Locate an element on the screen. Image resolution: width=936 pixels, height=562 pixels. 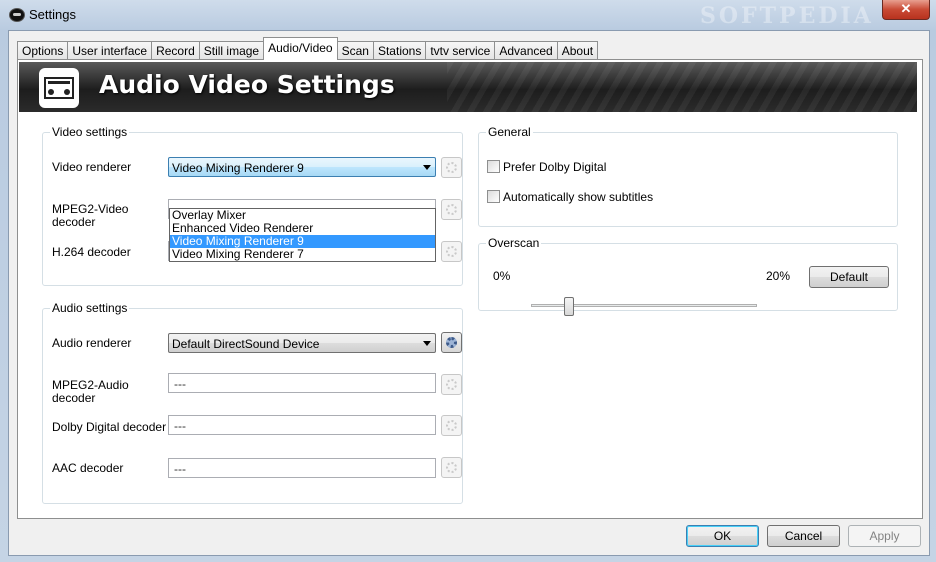
video-settings-label: Video settings is located at coordinates (90, 132).